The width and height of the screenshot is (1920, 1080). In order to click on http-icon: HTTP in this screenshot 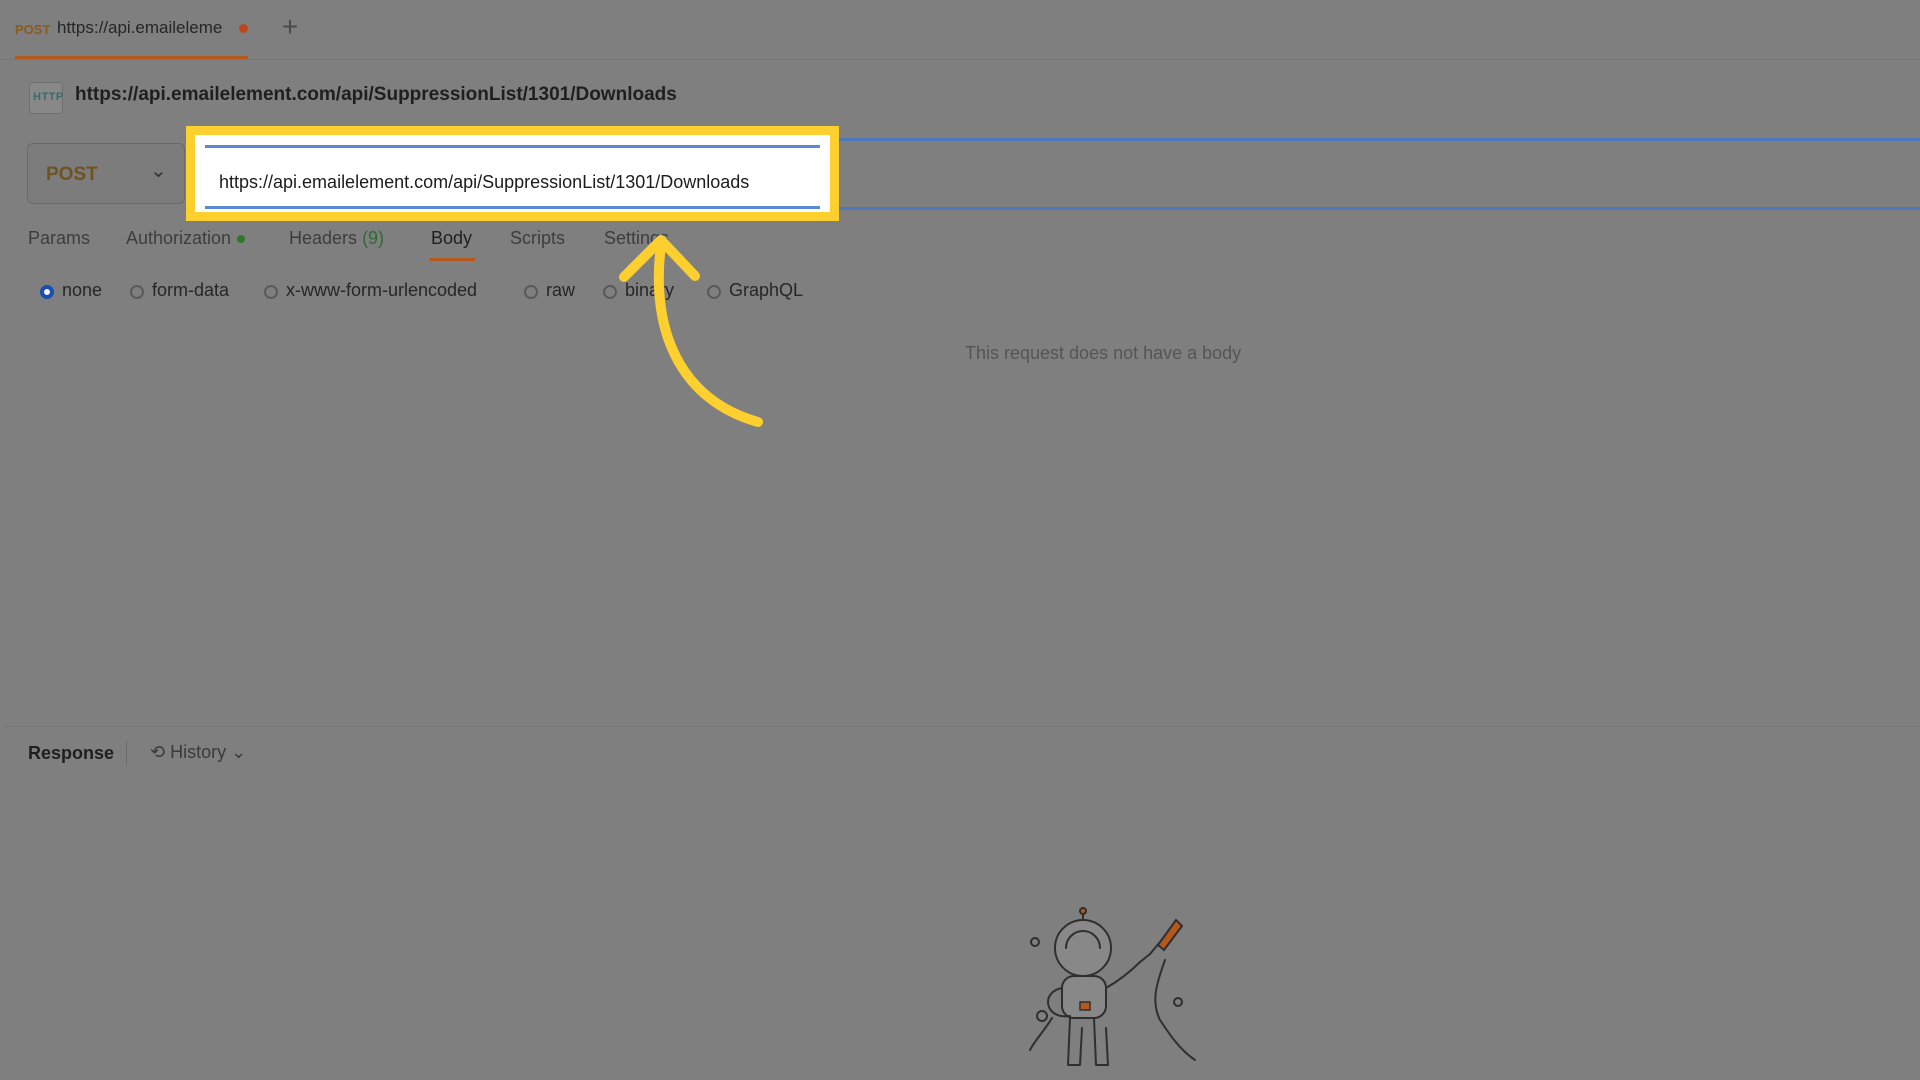, I will do `click(46, 98)`.